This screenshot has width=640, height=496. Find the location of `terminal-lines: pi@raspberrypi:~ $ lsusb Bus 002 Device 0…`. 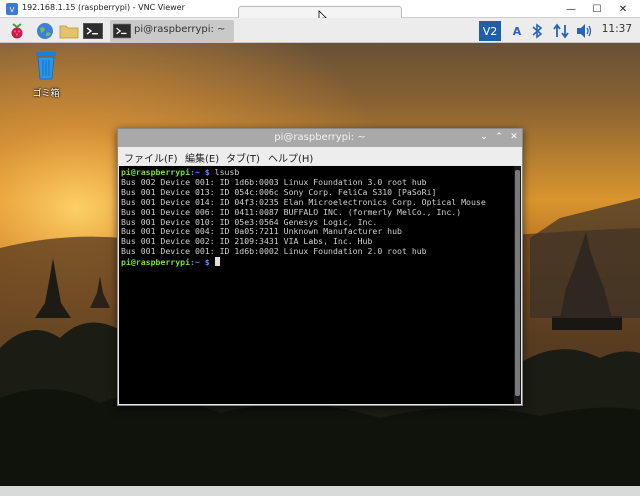

terminal-lines: pi@raspberrypi:~ $ lsusb Bus 002 Device 0… is located at coordinates (303, 217).